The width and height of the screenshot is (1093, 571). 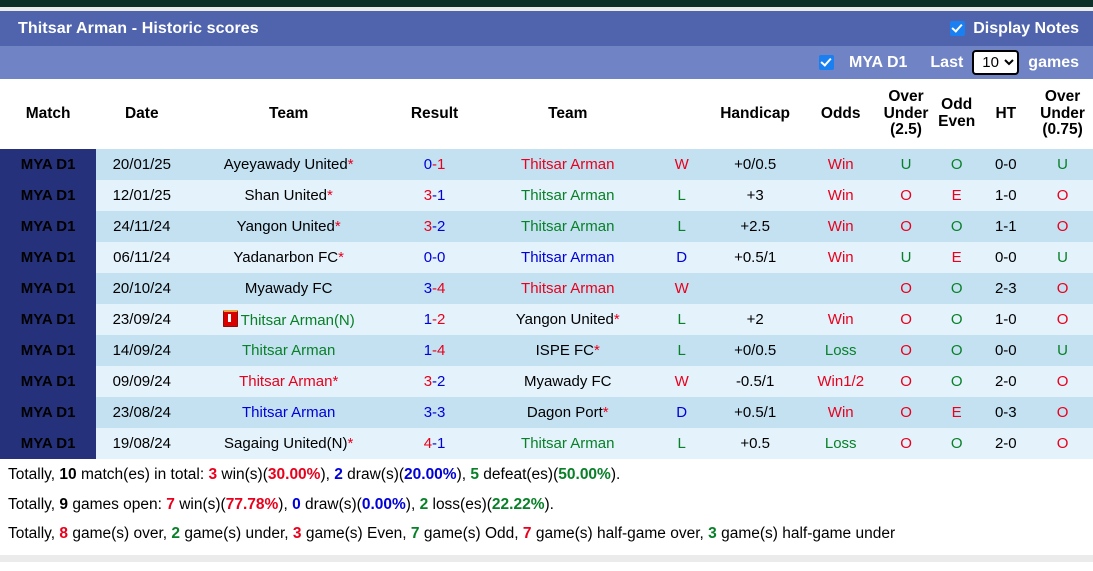 I want to click on team-home: Yadanarbon FC*, so click(x=288, y=257).